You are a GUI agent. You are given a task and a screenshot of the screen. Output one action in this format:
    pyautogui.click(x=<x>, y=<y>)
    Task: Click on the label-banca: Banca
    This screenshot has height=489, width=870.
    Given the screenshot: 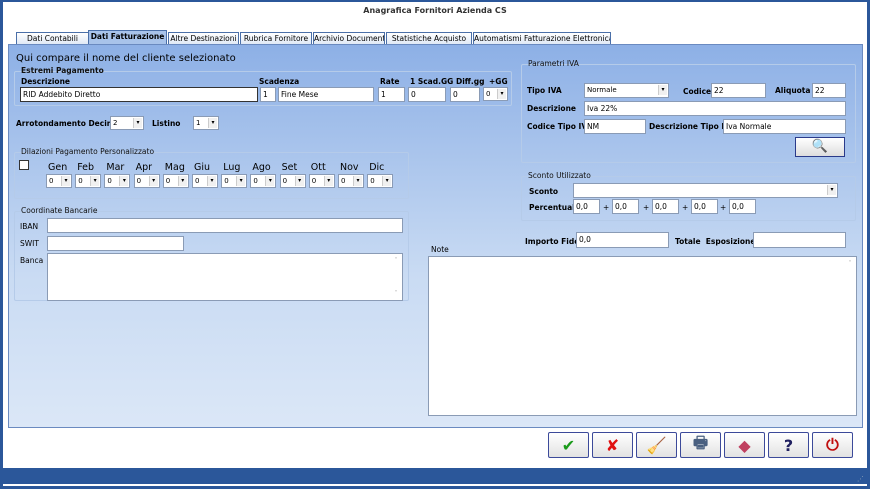 What is the action you would take?
    pyautogui.click(x=32, y=260)
    